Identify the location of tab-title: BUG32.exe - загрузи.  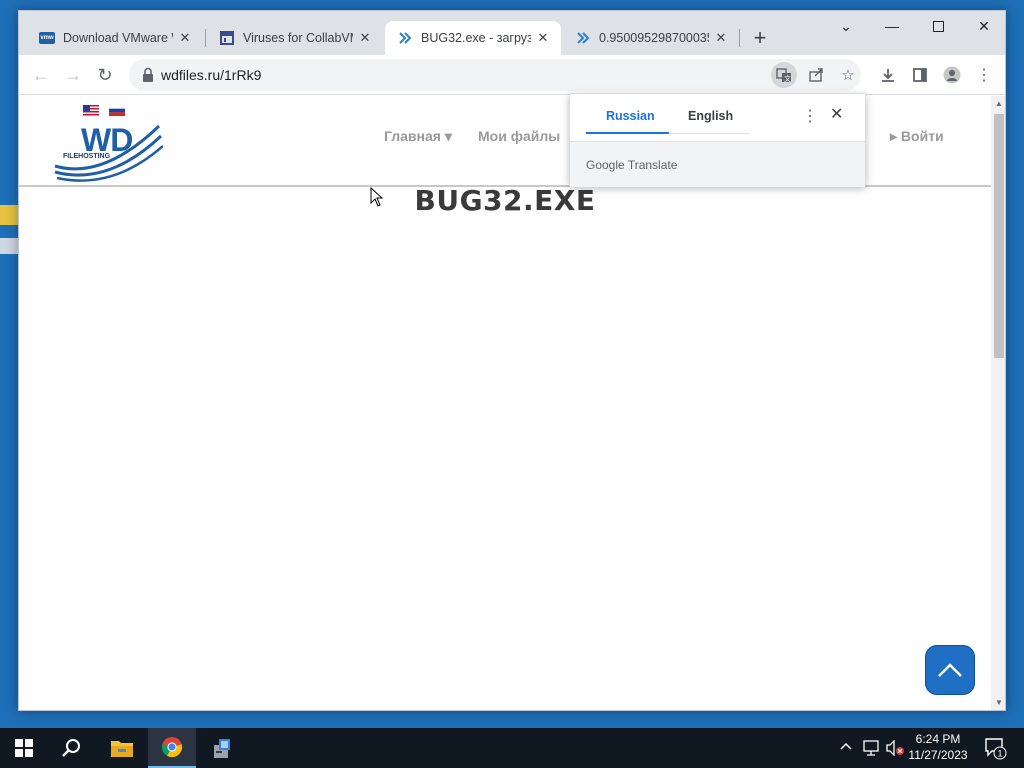
(476, 38).